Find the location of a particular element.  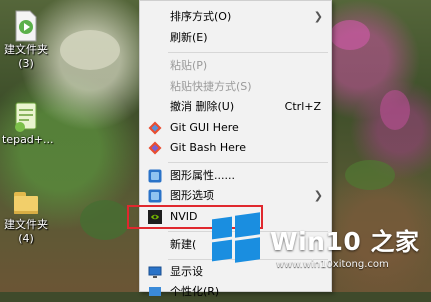

menu-item-sort: 排序方式(O) ❯ is located at coordinates (235, 17).